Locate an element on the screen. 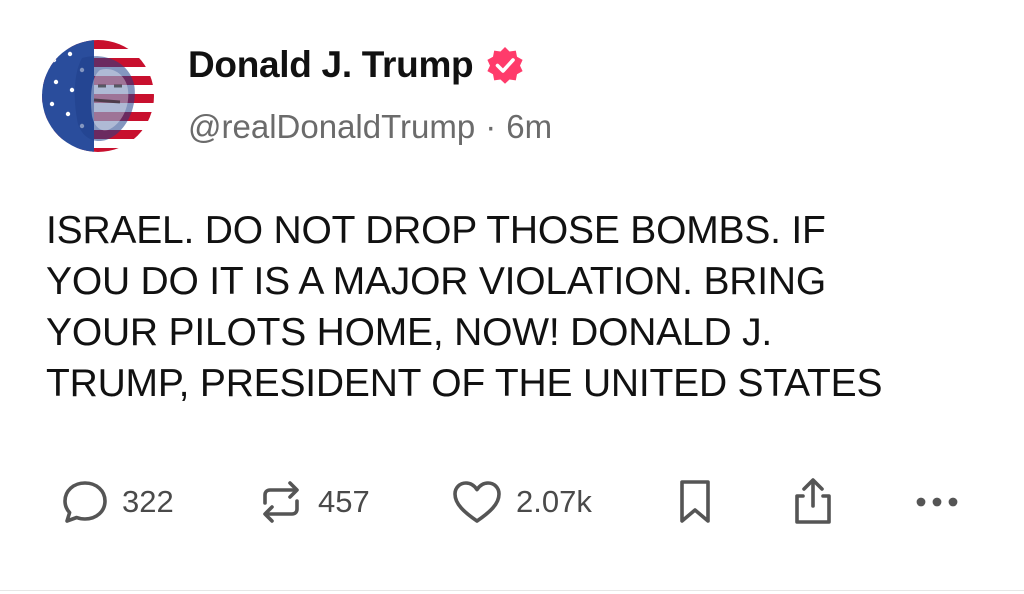  author-display-name: Donald J. Trump is located at coordinates (331, 65).